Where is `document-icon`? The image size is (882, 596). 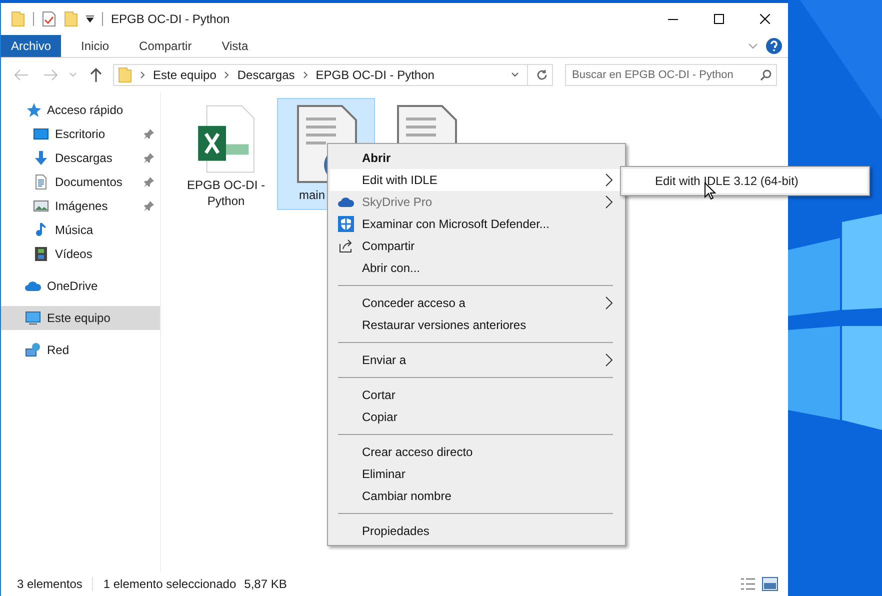
document-icon is located at coordinates (41, 182).